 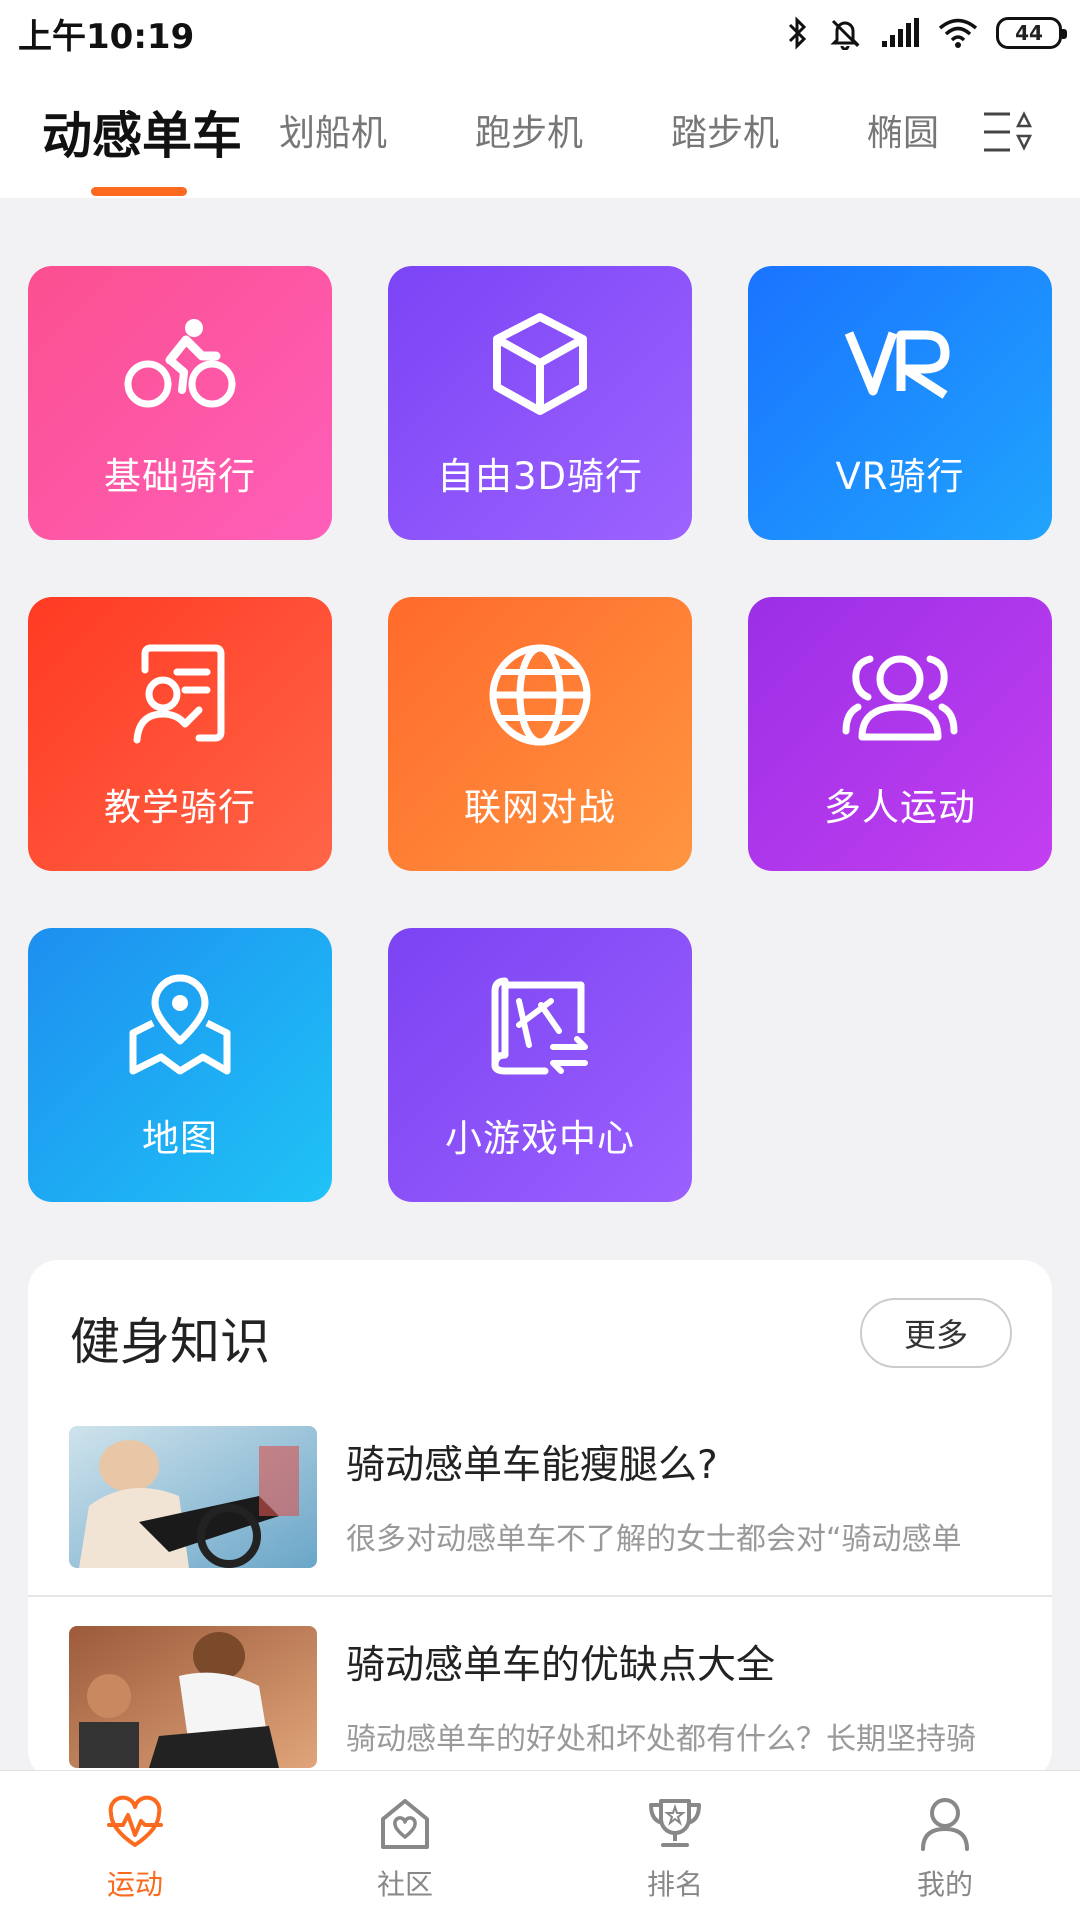 I want to click on article-title: 骑动感单车的优缺点大全, so click(x=561, y=1665).